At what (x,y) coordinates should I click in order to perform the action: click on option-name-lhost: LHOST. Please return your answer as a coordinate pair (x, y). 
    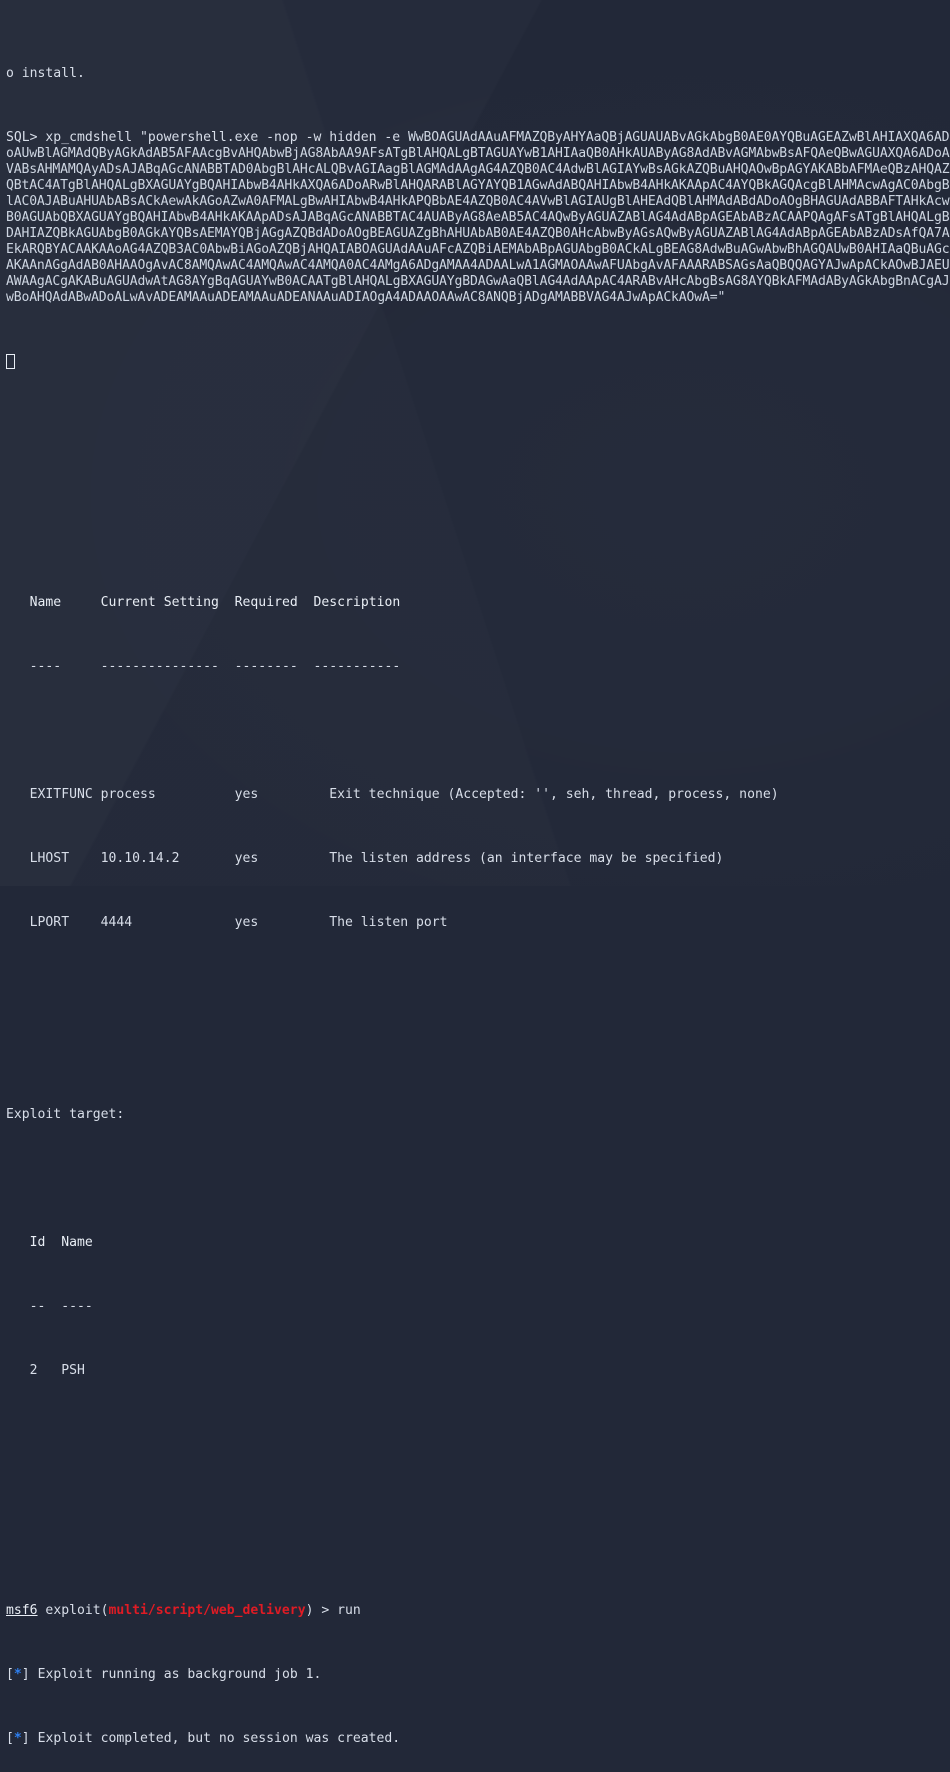
    Looking at the image, I should click on (49, 858).